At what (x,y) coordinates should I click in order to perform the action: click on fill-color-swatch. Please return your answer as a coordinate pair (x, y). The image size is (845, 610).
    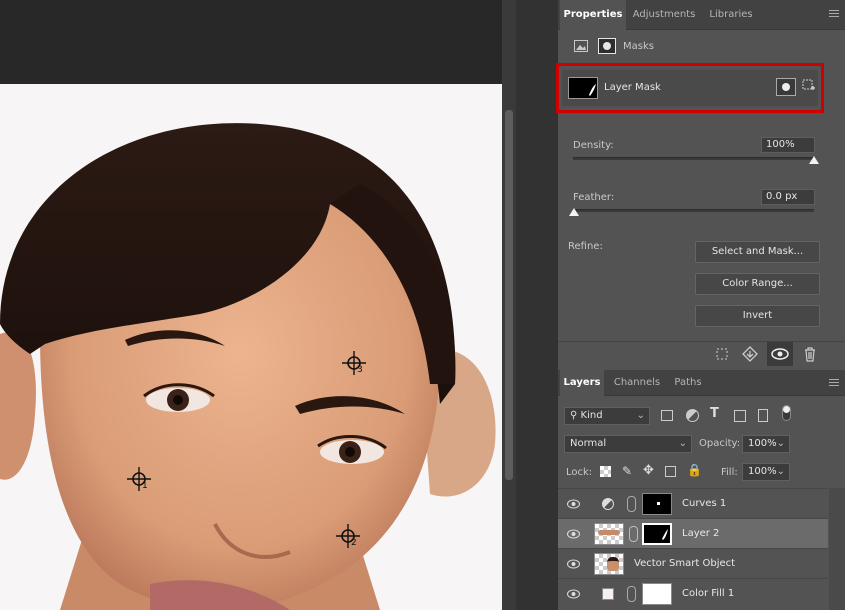
    Looking at the image, I should click on (608, 594).